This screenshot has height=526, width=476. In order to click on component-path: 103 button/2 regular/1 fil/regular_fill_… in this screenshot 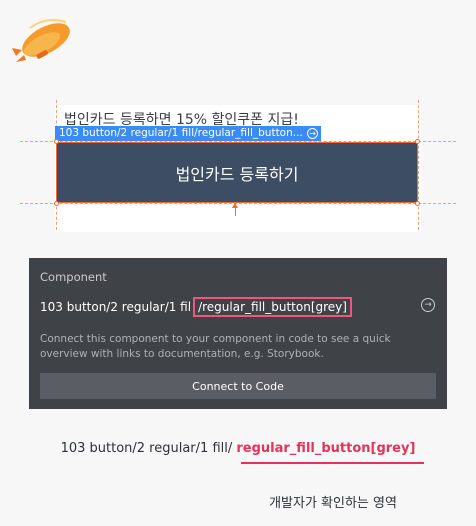, I will do `click(196, 307)`.